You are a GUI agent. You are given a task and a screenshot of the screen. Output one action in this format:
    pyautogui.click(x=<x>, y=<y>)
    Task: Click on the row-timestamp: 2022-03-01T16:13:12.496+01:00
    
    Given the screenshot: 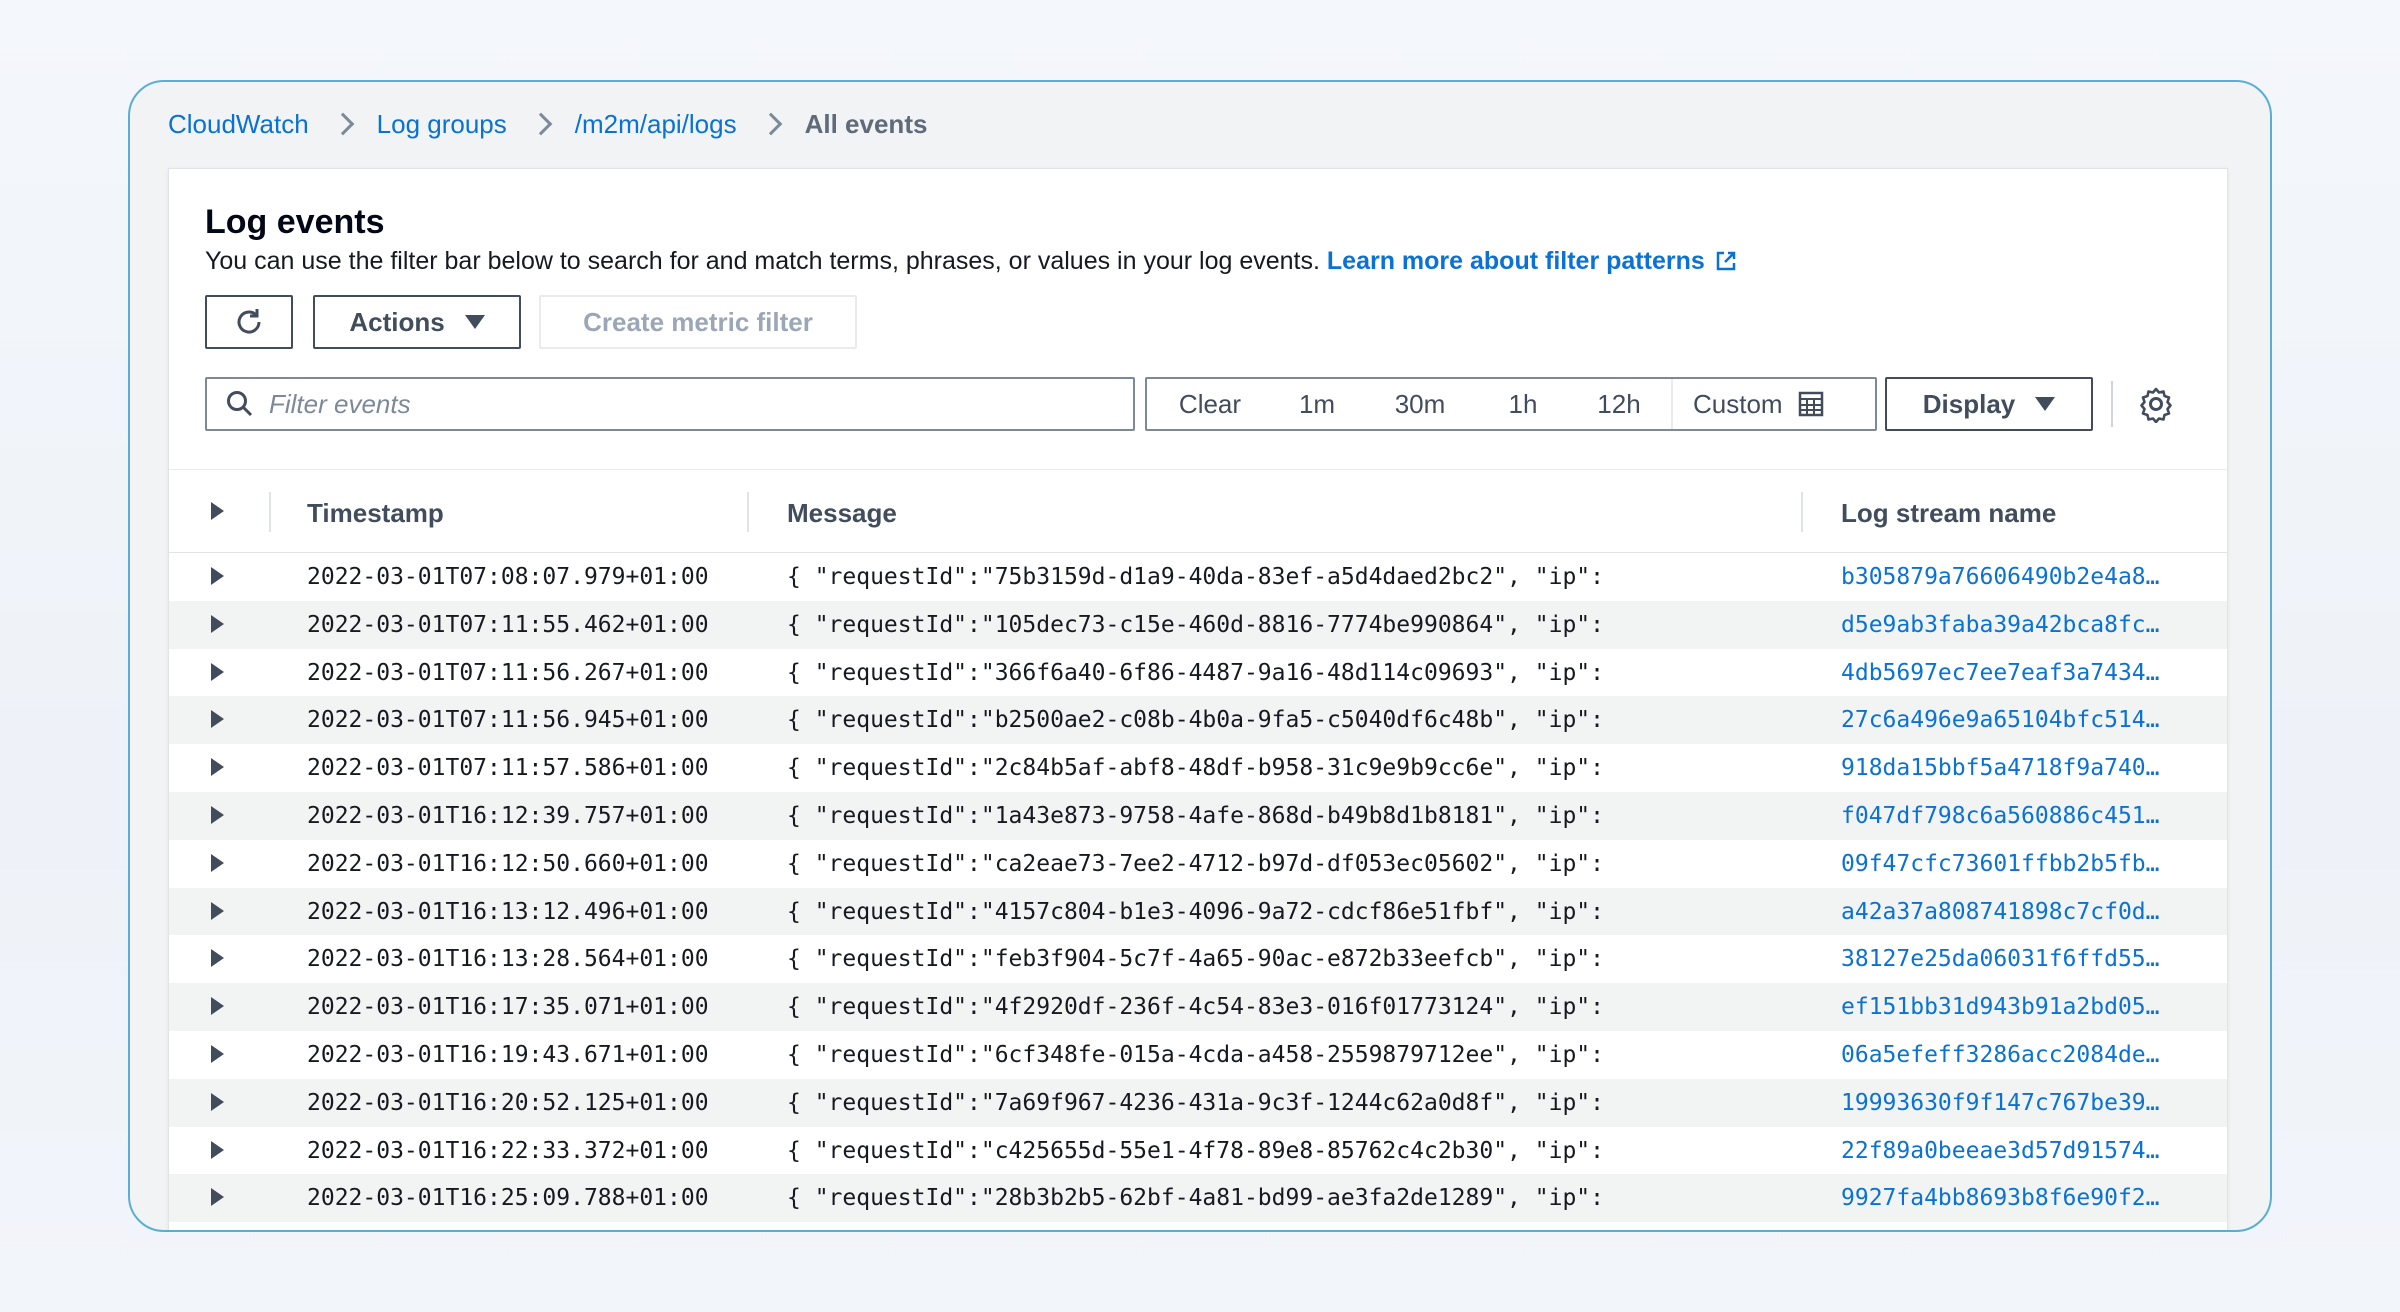 What is the action you would take?
    pyautogui.click(x=508, y=911)
    